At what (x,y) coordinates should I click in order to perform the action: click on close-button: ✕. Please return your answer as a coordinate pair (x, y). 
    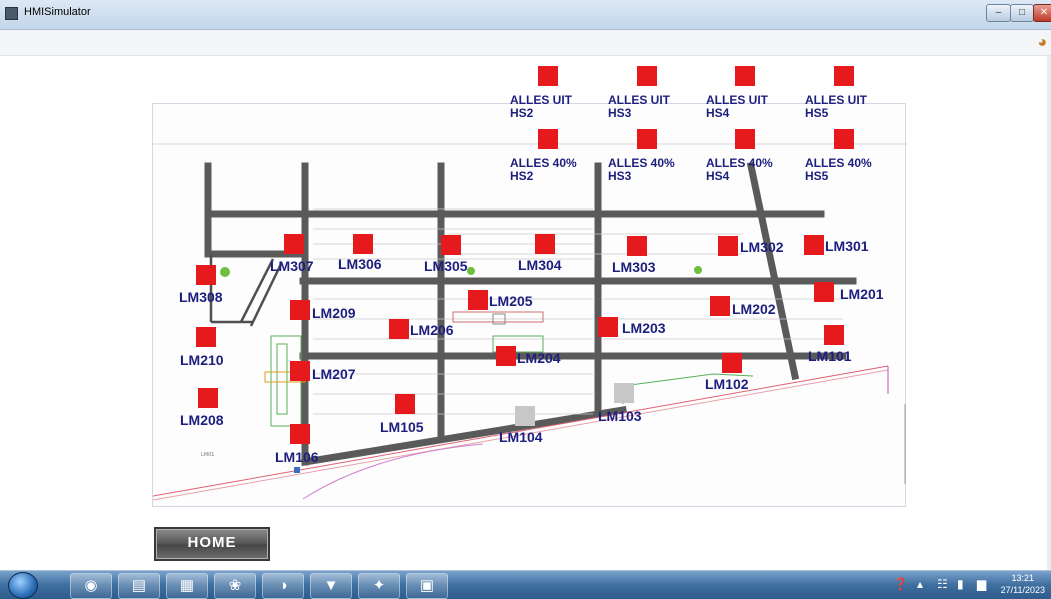
    Looking at the image, I should click on (1042, 13).